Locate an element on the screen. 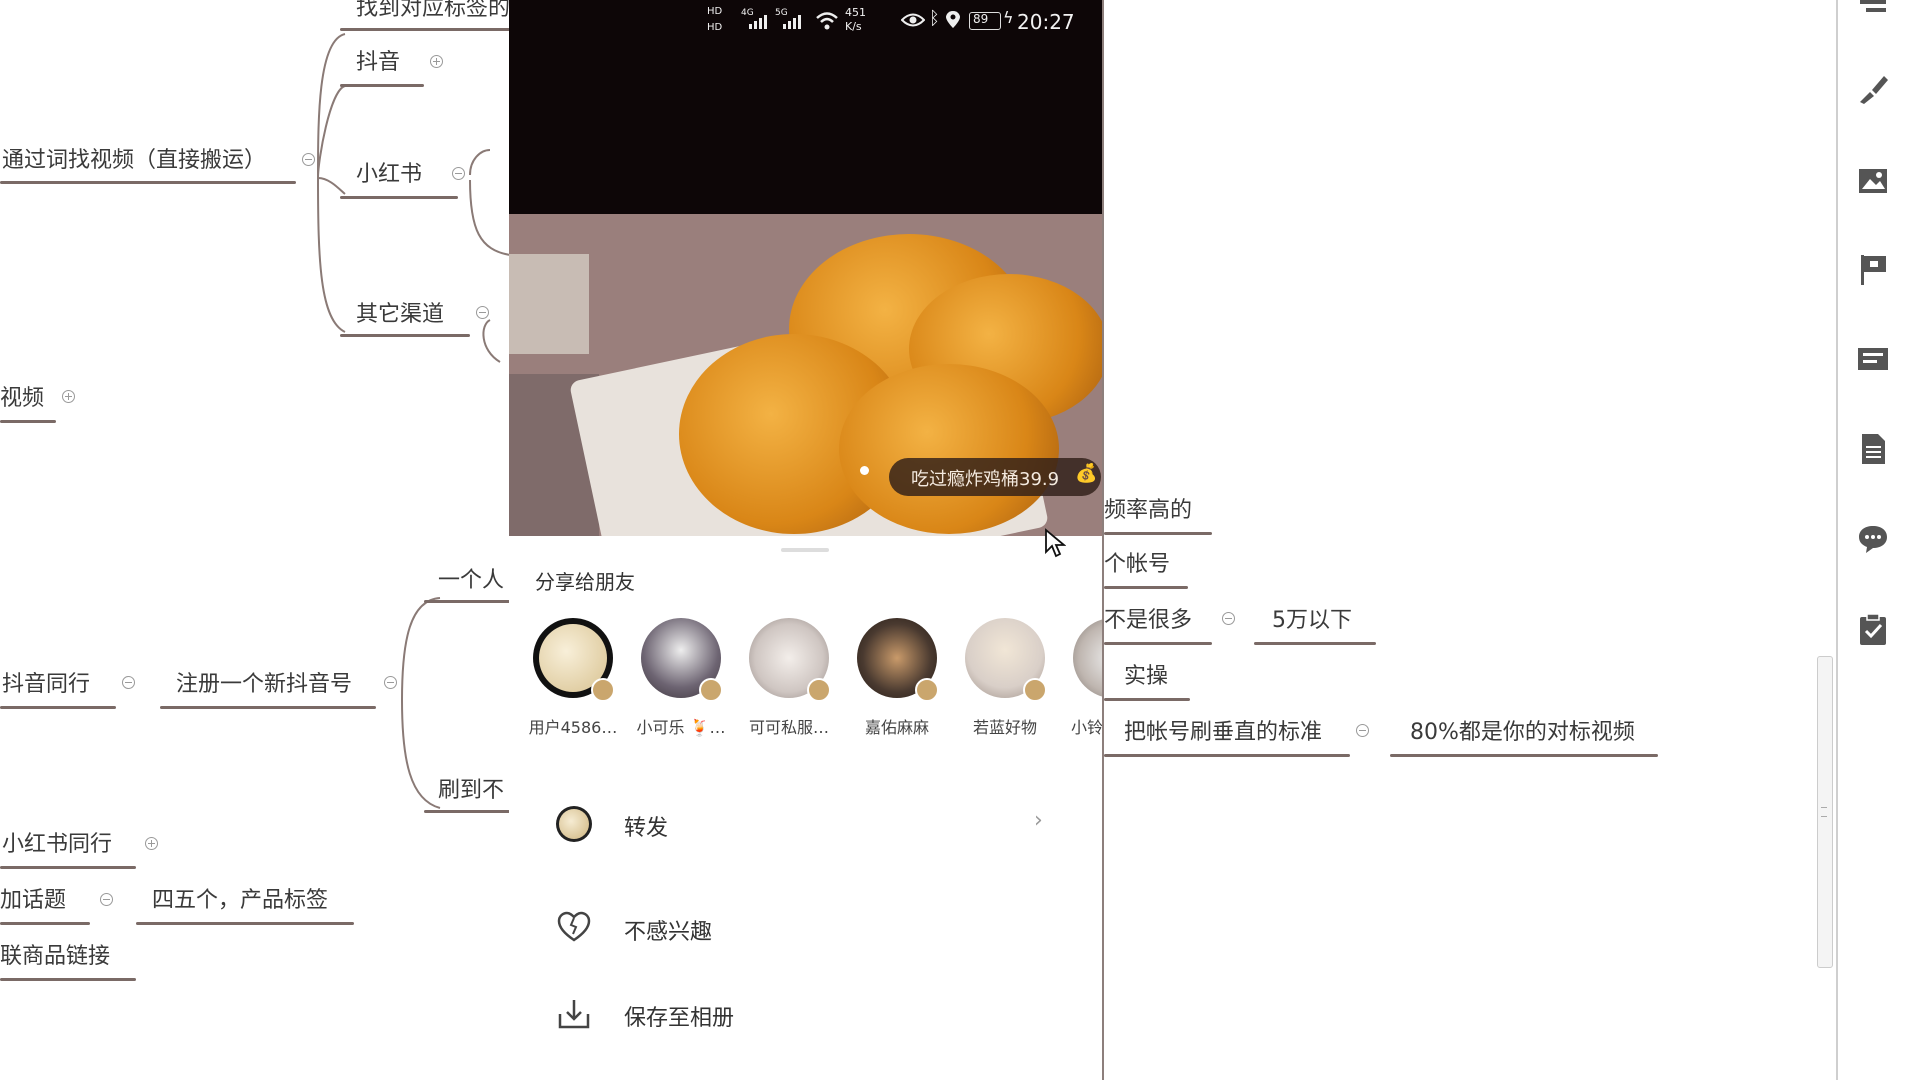 The width and height of the screenshot is (1910, 1080). vertical-scrollbar is located at coordinates (1825, 812).